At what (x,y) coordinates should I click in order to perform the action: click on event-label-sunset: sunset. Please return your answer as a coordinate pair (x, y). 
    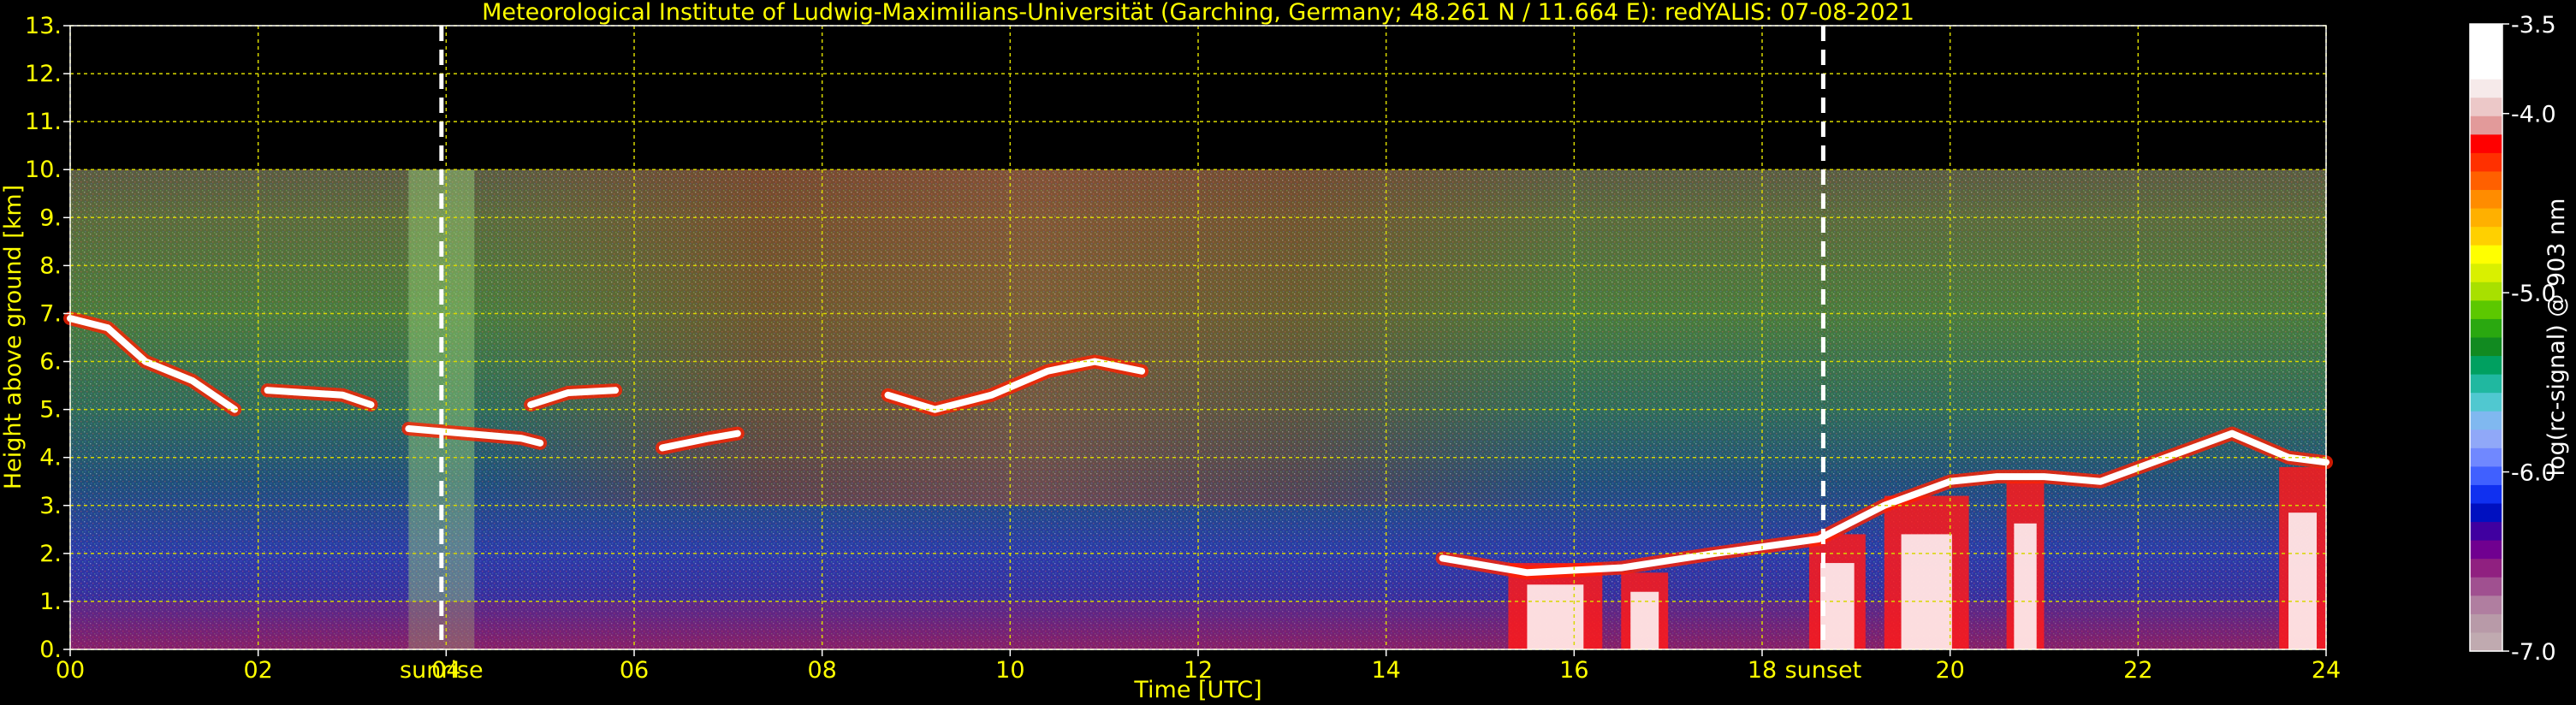
    Looking at the image, I should click on (1823, 670).